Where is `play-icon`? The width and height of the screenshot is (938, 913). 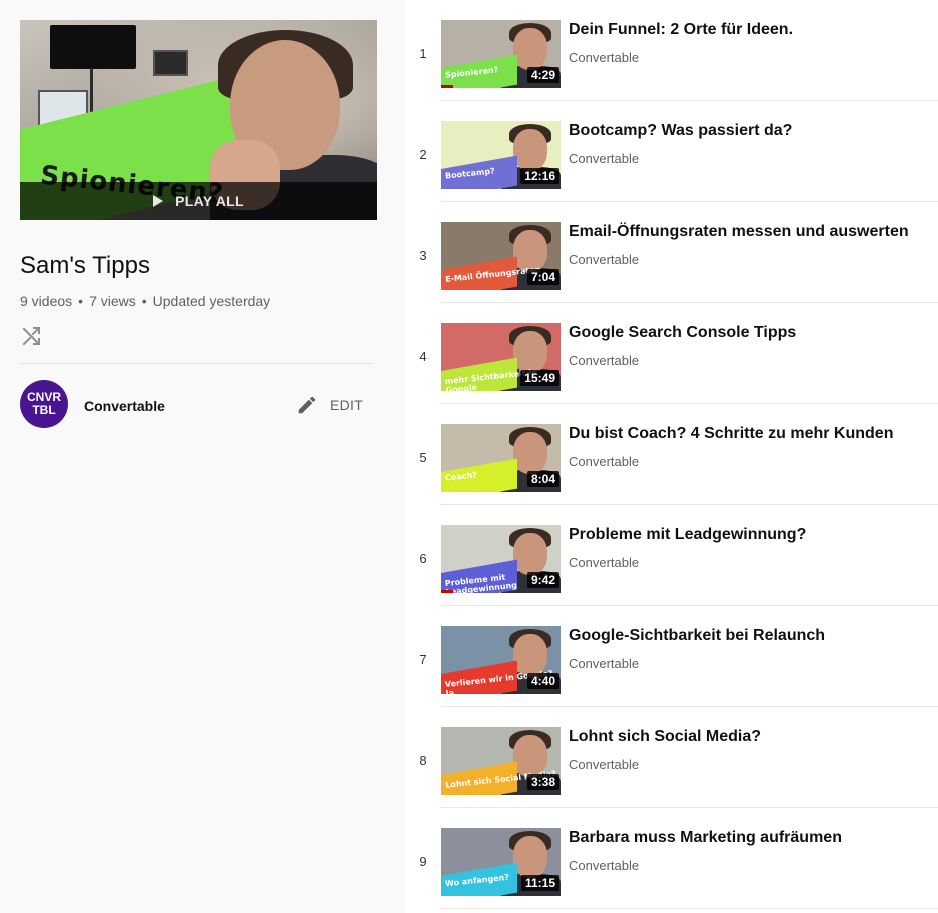 play-icon is located at coordinates (158, 201).